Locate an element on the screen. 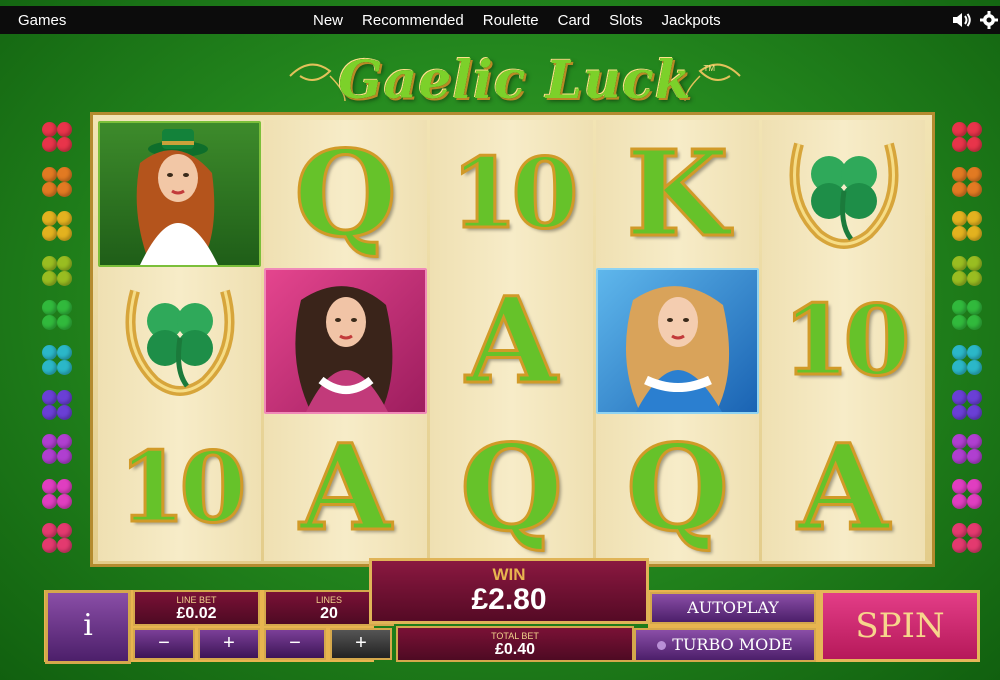  nav-jackpots: Jackpots is located at coordinates (690, 20).